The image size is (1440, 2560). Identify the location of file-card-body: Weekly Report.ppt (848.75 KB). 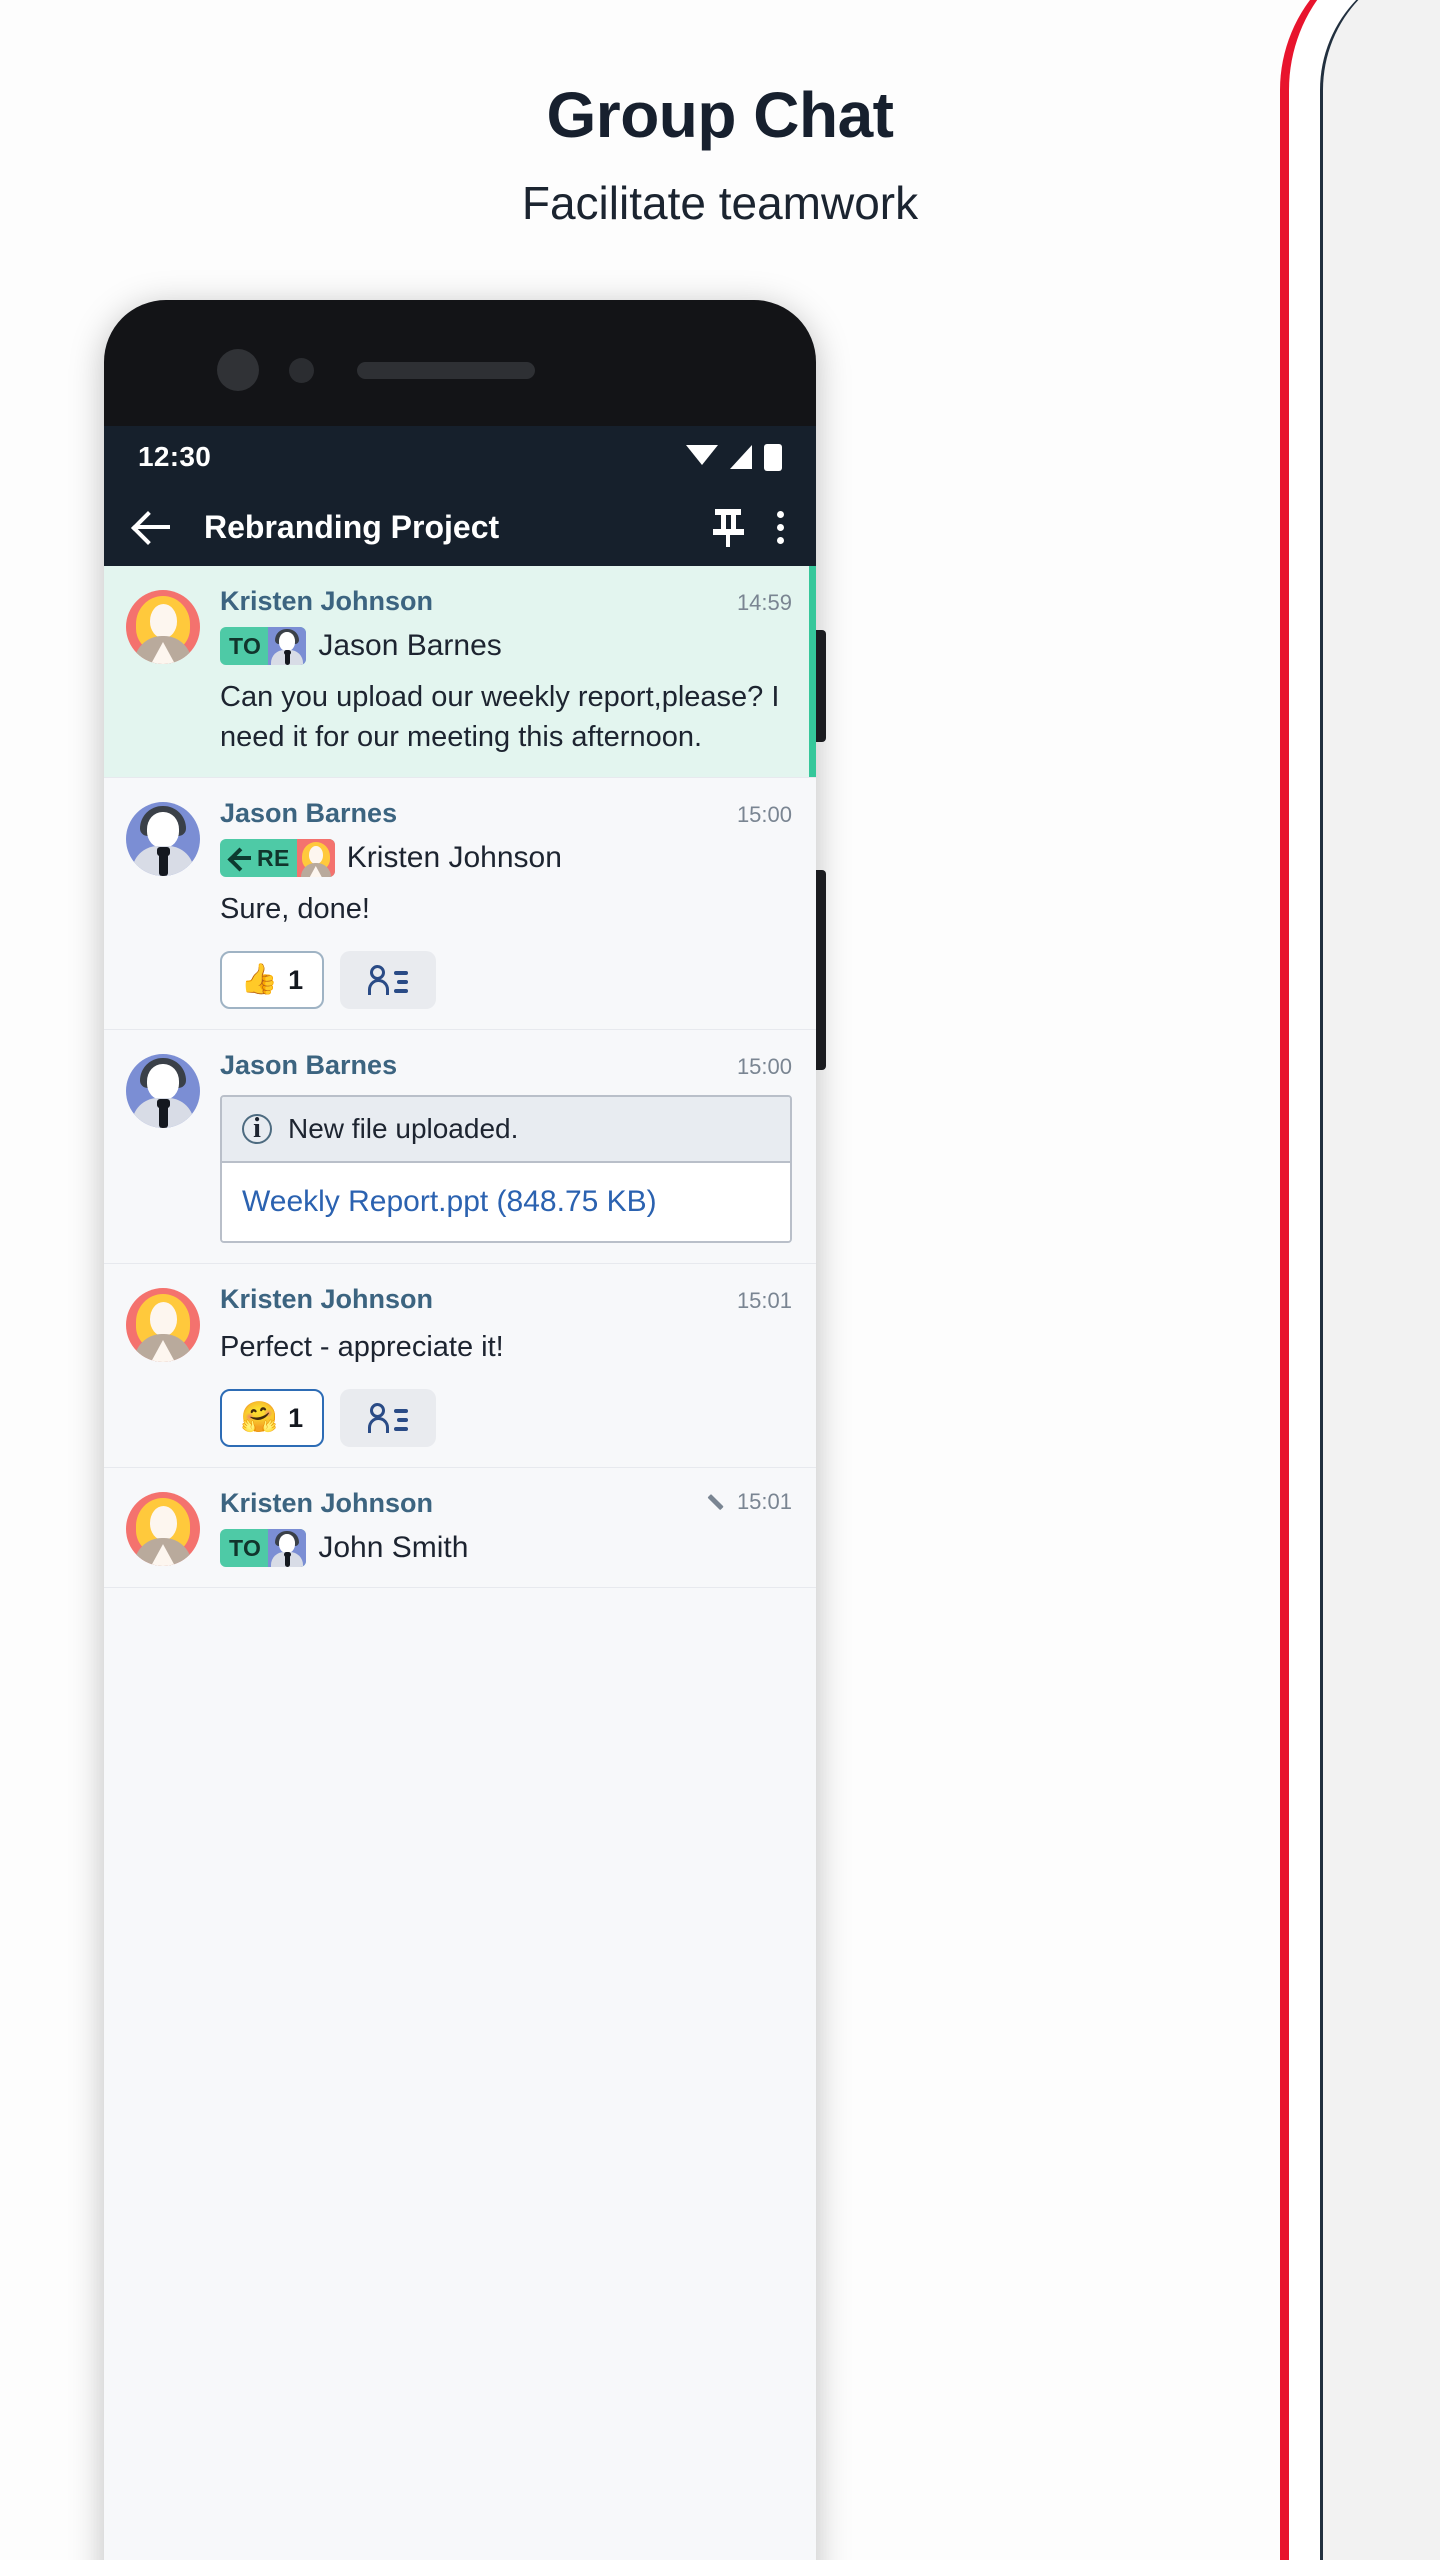
(506, 1202).